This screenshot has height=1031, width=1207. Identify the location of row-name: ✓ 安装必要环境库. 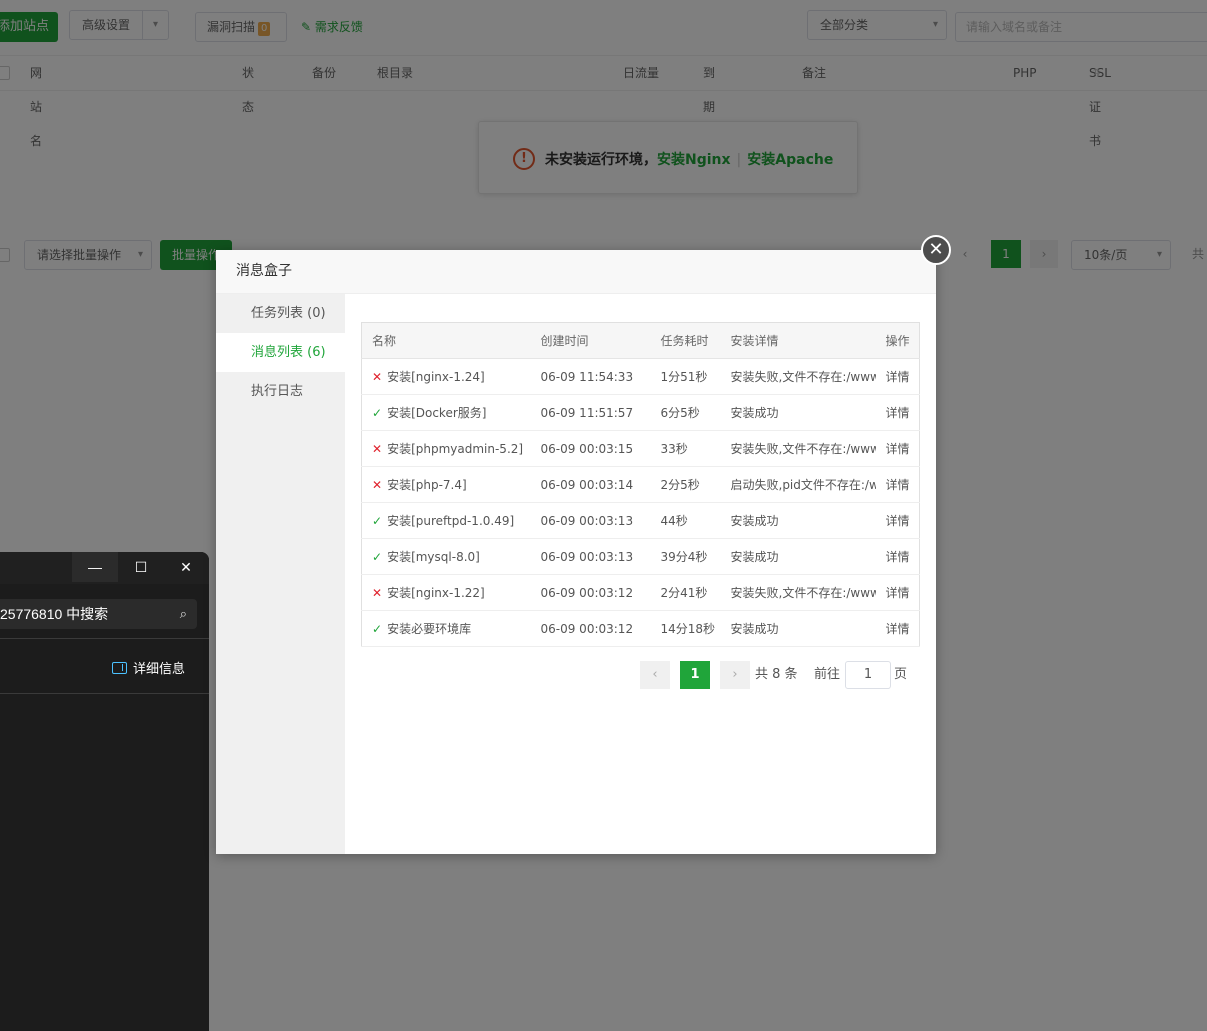
(446, 628).